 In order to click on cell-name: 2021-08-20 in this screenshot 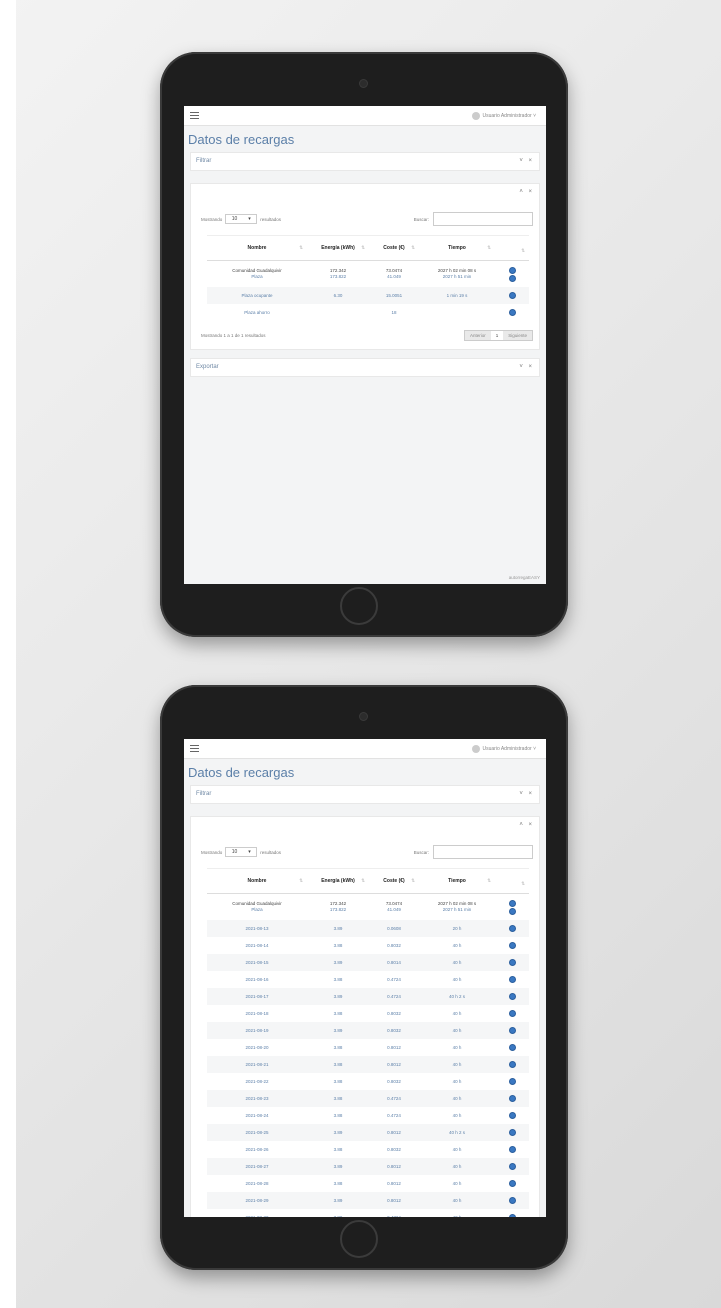, I will do `click(257, 1047)`.